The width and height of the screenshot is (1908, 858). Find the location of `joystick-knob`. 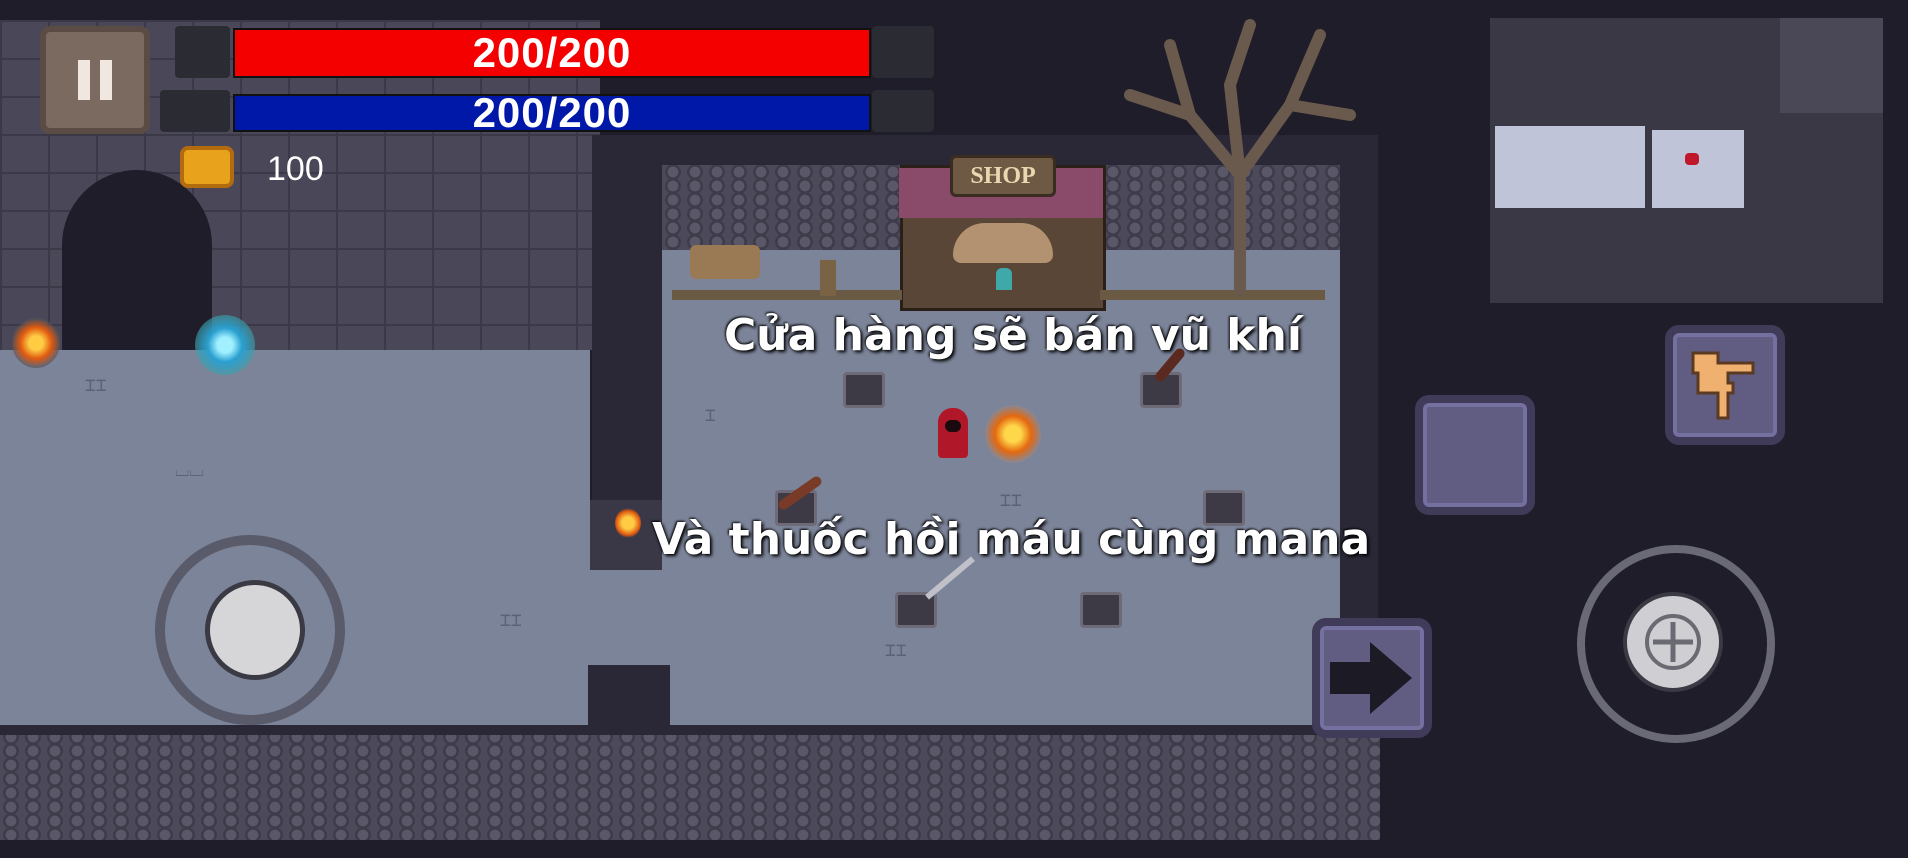

joystick-knob is located at coordinates (255, 630).